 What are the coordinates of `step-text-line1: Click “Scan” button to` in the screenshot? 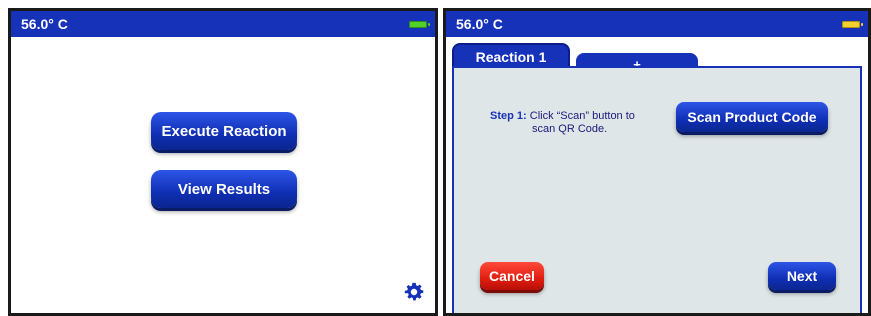 It's located at (582, 116).